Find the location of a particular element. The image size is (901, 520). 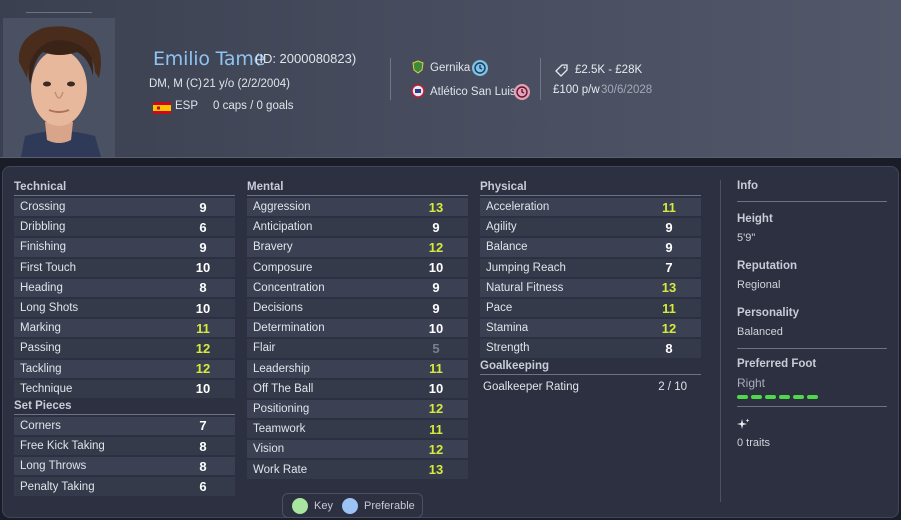

attribute-row: Agility 9 is located at coordinates (590, 227).